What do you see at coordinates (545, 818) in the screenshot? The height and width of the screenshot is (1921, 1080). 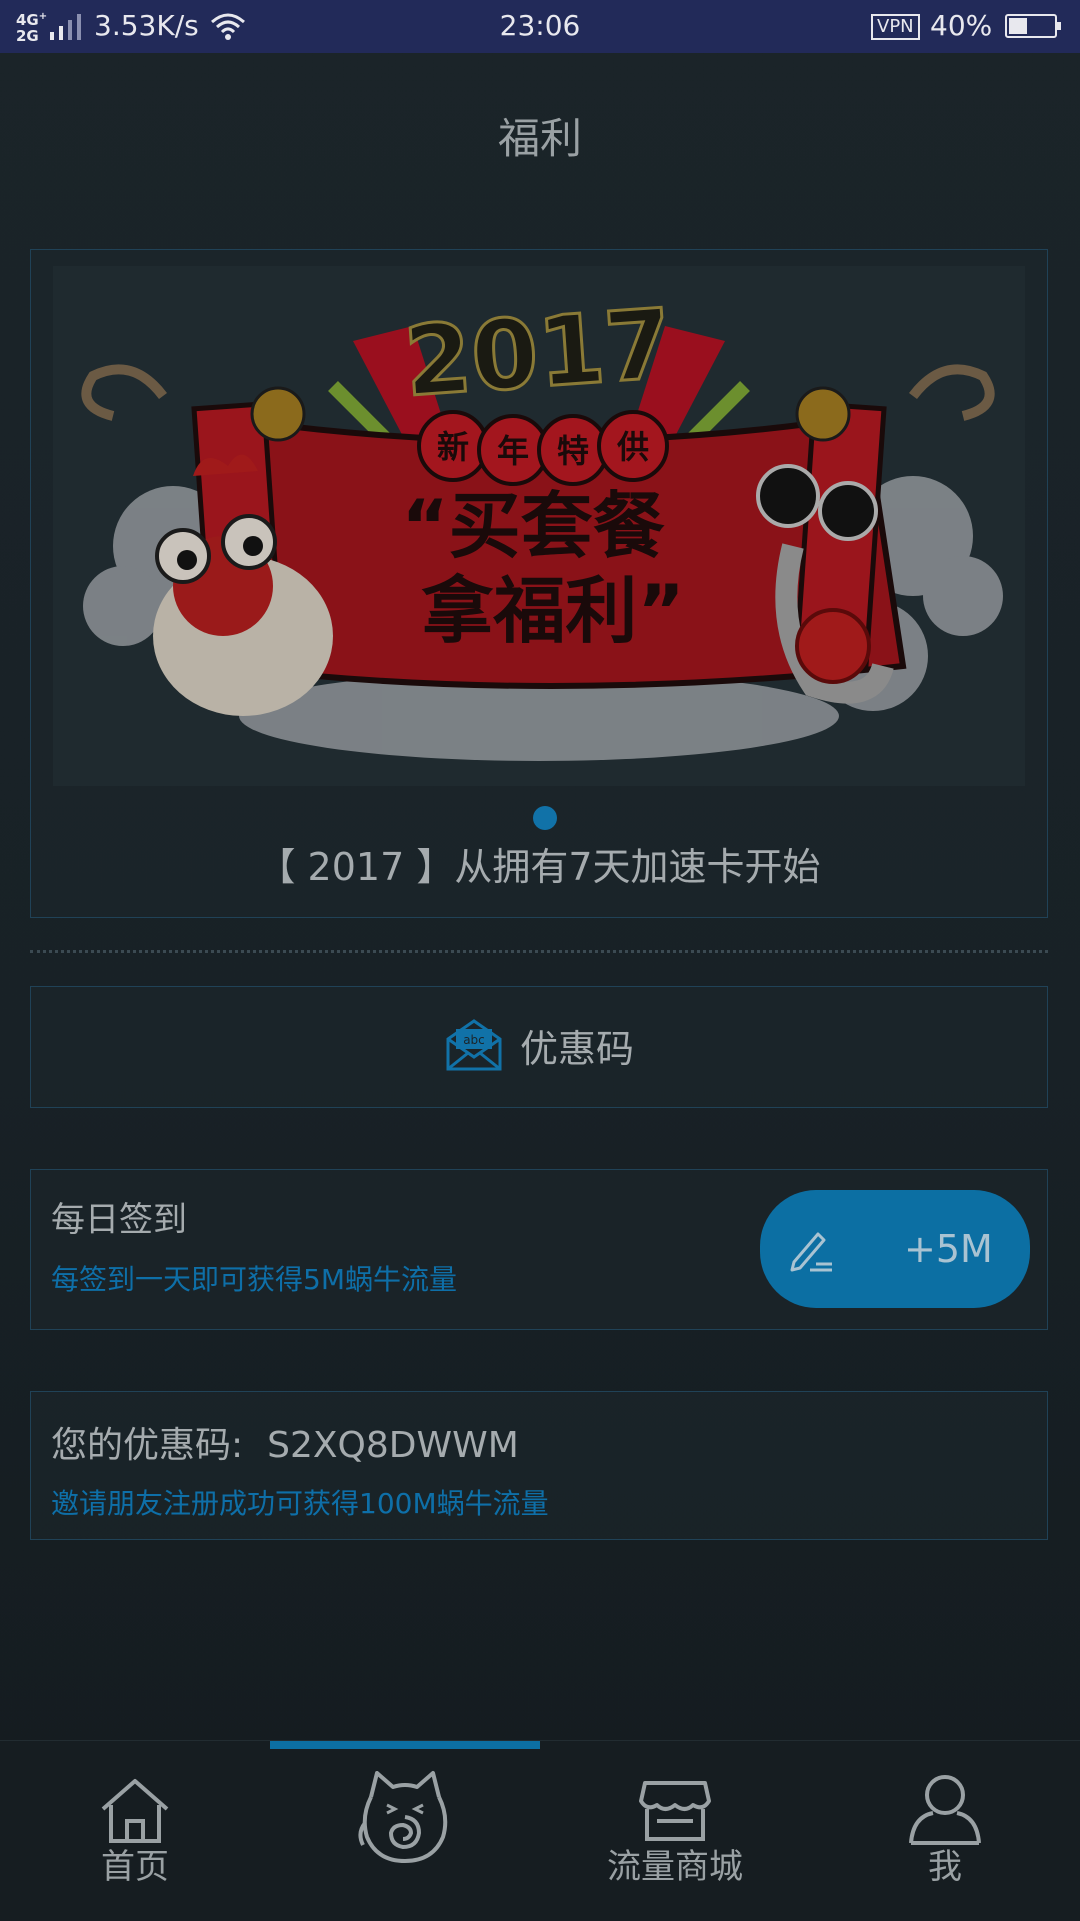 I see `carousel-dot-active` at bounding box center [545, 818].